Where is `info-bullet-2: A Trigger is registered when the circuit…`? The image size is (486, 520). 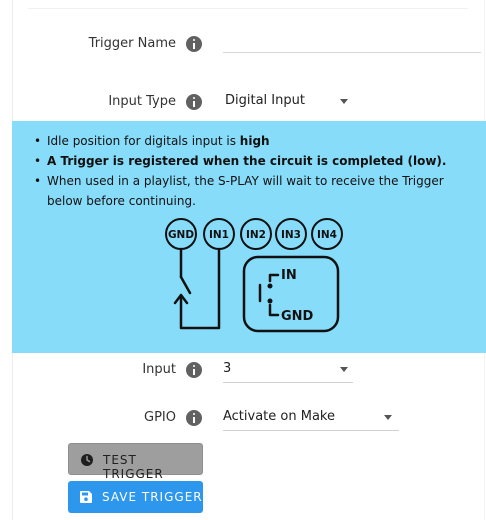 info-bullet-2: A Trigger is registered when the circuit… is located at coordinates (254, 161).